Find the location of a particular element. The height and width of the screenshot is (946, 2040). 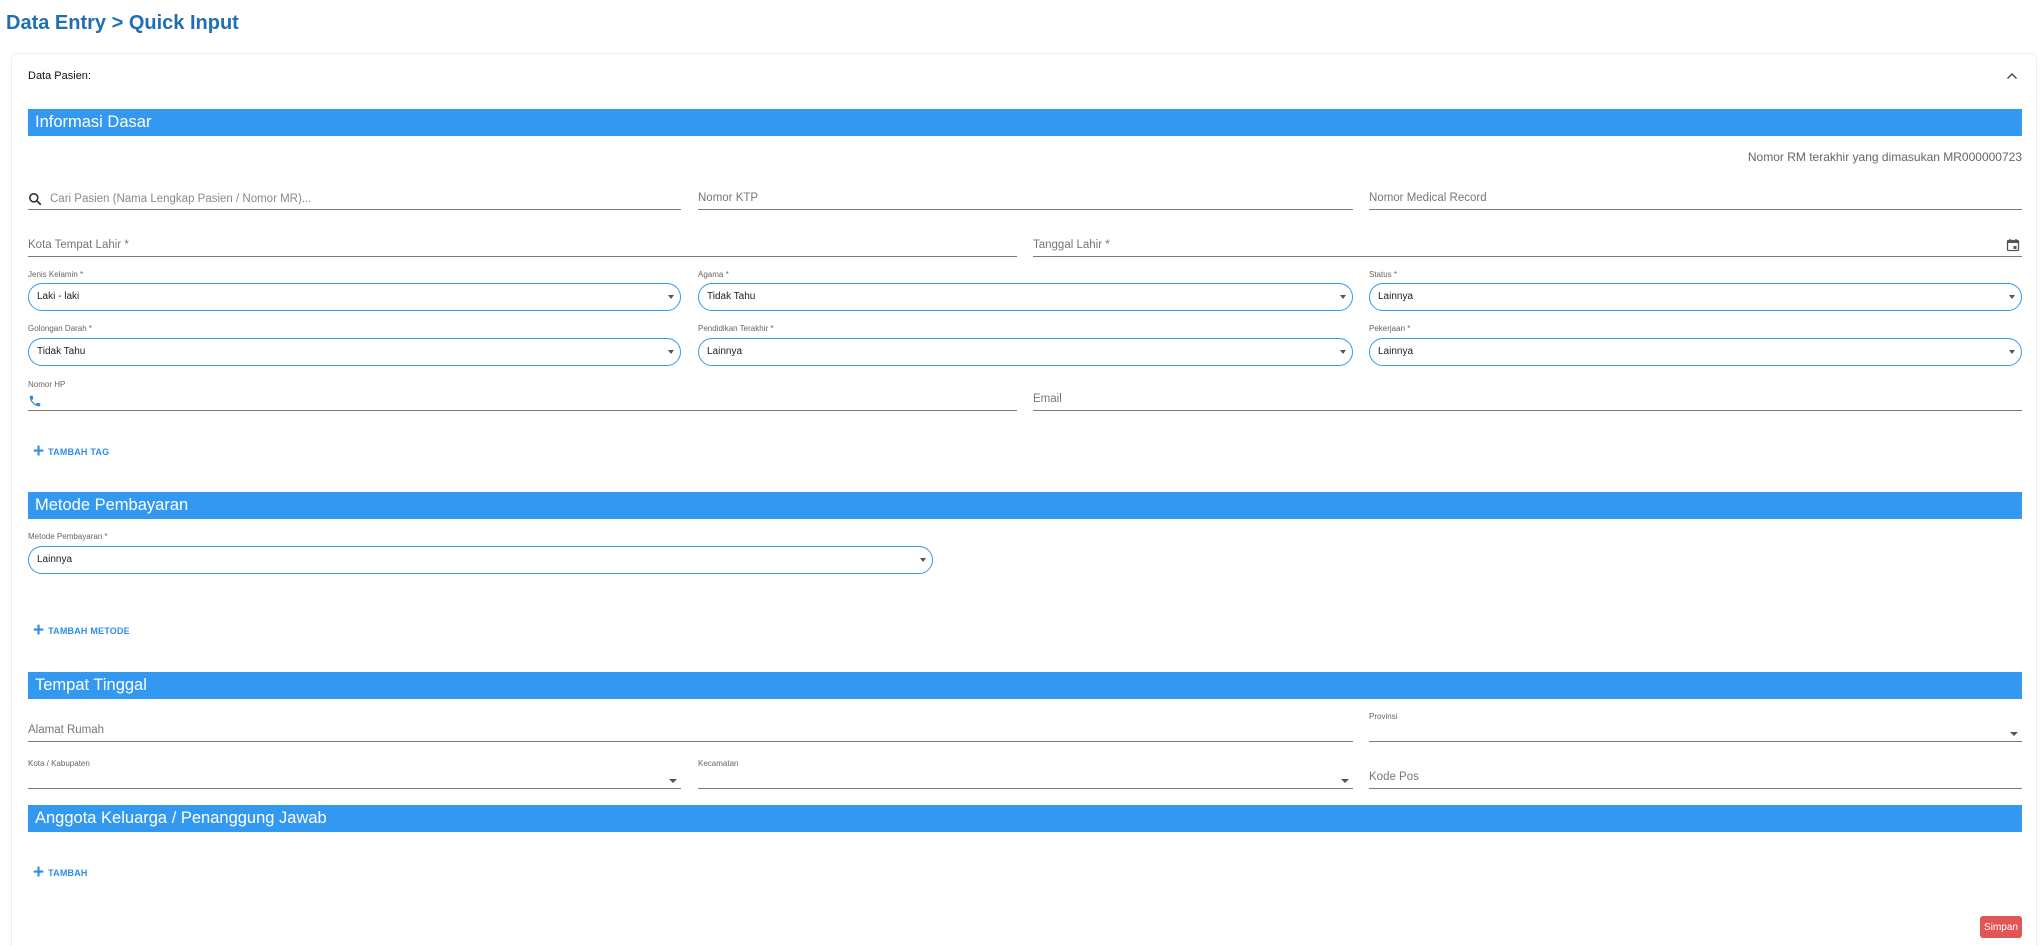

birth-date-field: Tanggal Lahir * is located at coordinates (1527, 244).